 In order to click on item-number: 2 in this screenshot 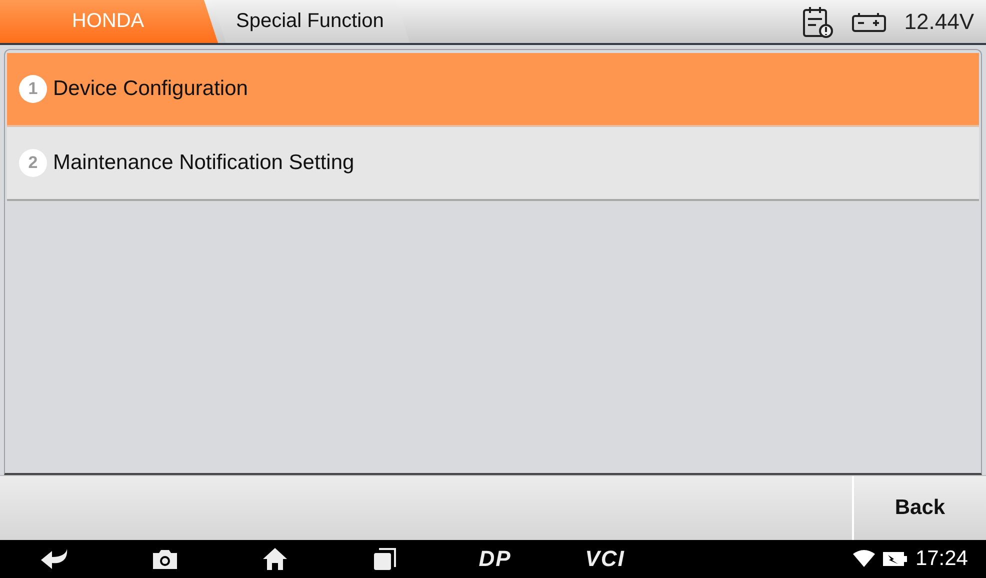, I will do `click(33, 163)`.